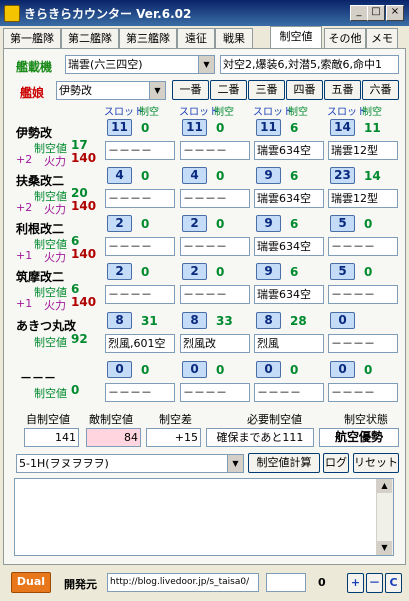 This screenshot has width=409, height=601. Describe the element at coordinates (64, 463) in the screenshot. I see `map-combo-value: 5-1H(ヲヌヲヲヲ)` at that location.